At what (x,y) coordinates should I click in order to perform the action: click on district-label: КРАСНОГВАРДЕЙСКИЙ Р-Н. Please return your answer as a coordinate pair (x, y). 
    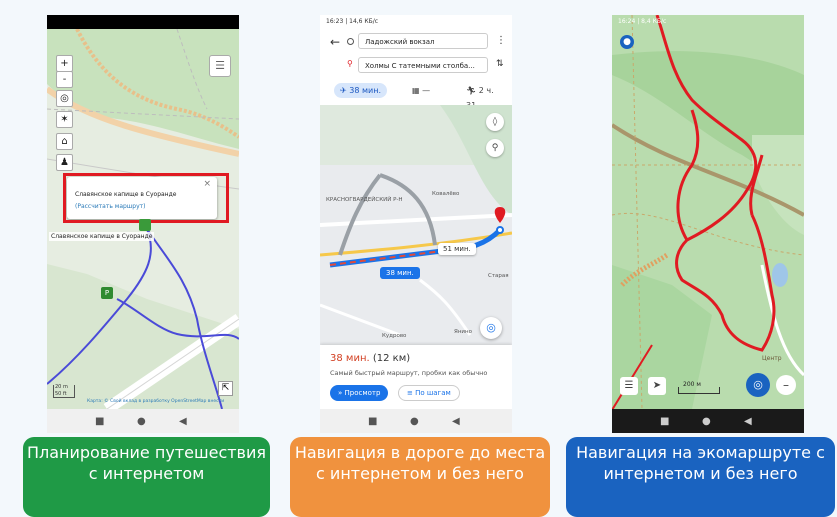
    Looking at the image, I should click on (364, 200).